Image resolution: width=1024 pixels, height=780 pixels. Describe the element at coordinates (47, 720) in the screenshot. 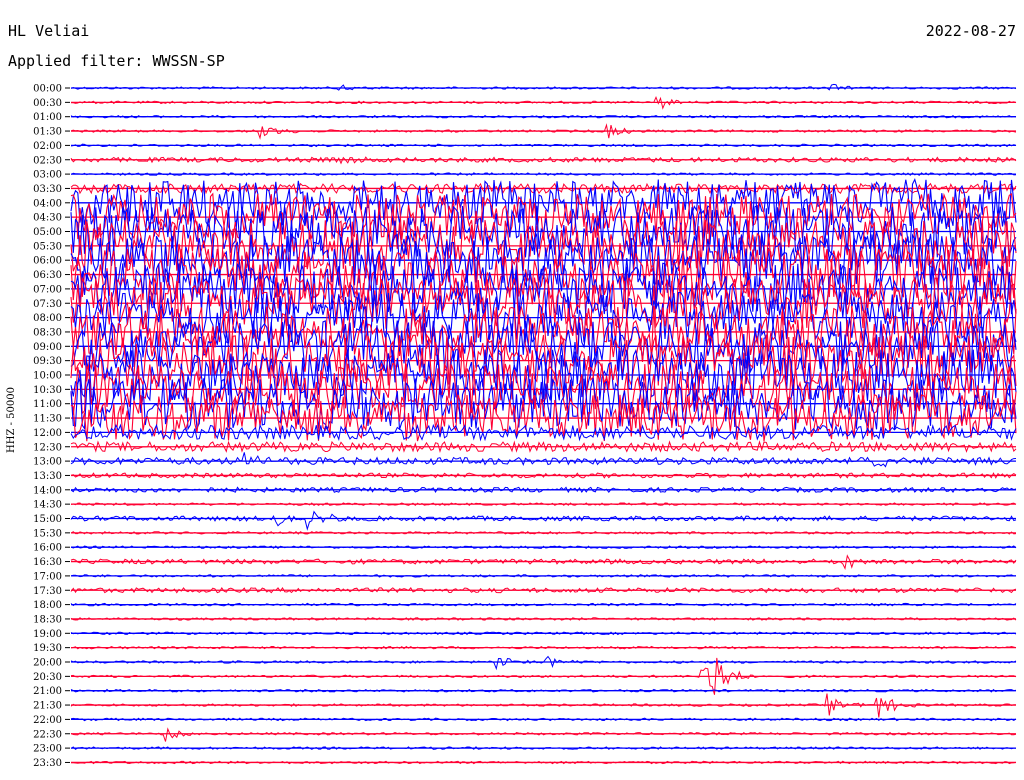

I see `row-tick-label: 22:00` at that location.